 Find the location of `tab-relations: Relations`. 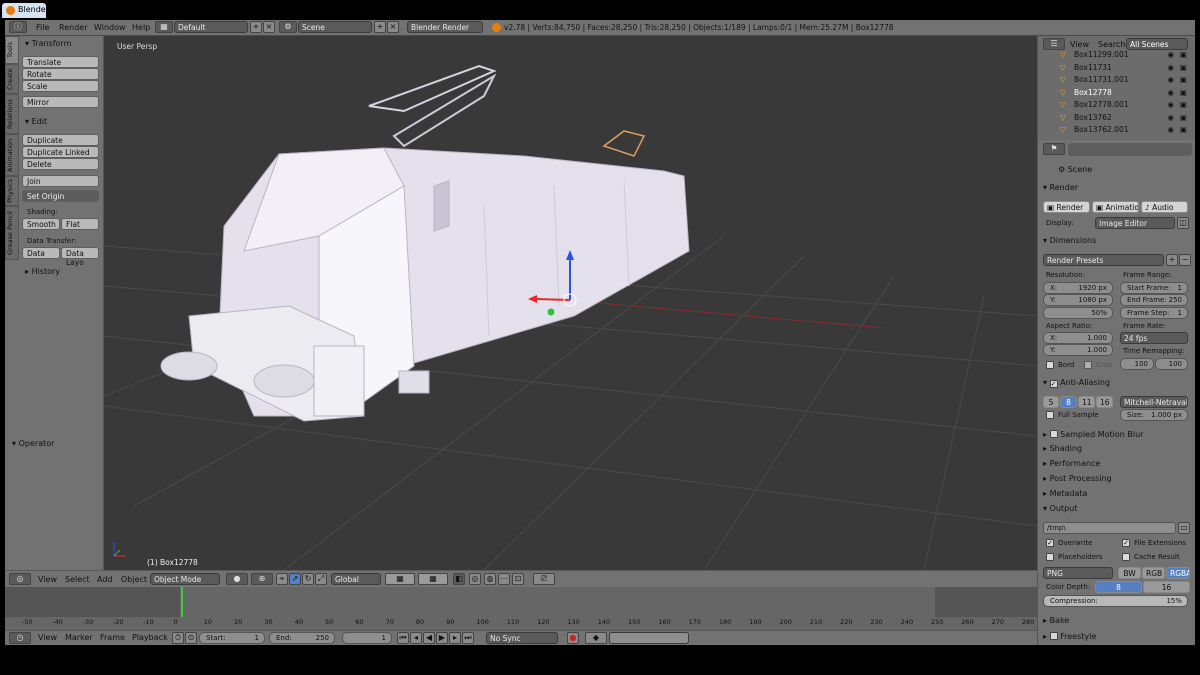

tab-relations: Relations is located at coordinates (12, 114).